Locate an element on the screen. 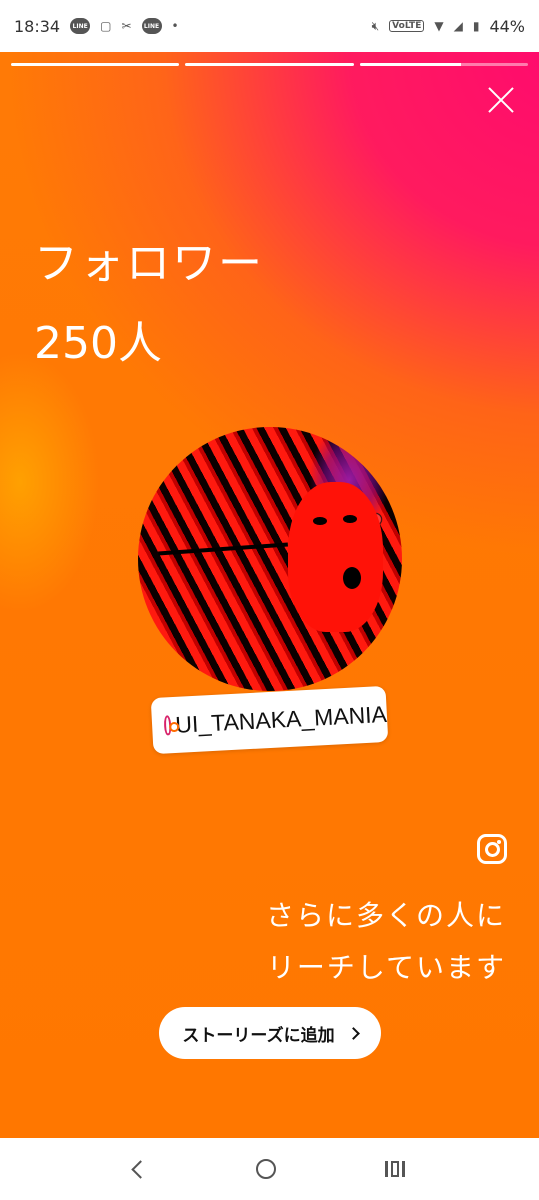 This screenshot has width=539, height=1200. close-icon is located at coordinates (501, 100).